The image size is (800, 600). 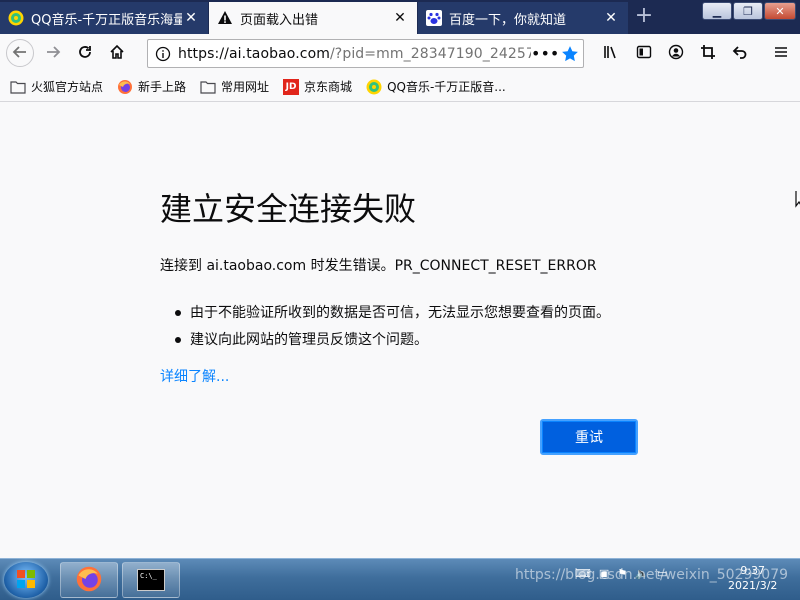 I want to click on tab-error-page: 页面载入出错 ✕, so click(x=313, y=18).